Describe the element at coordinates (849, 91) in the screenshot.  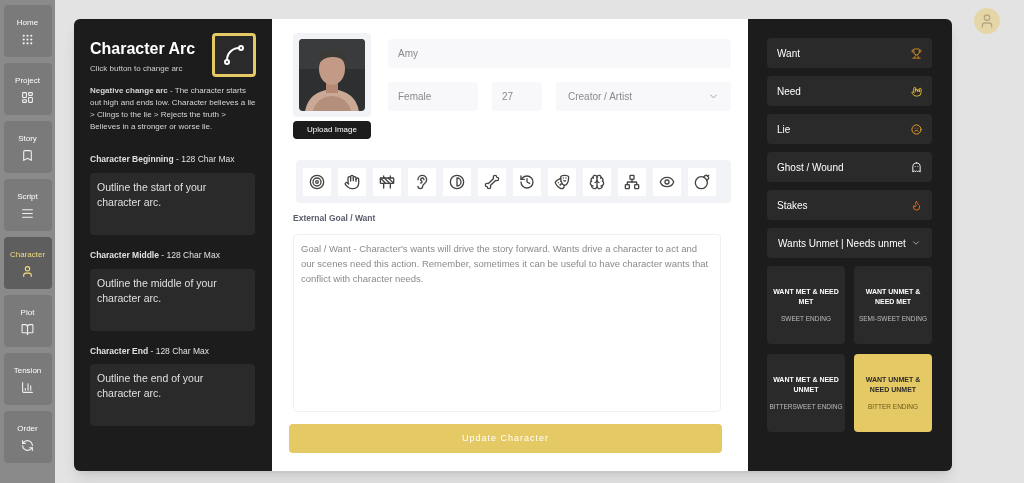
I see `trait-button: Need` at that location.